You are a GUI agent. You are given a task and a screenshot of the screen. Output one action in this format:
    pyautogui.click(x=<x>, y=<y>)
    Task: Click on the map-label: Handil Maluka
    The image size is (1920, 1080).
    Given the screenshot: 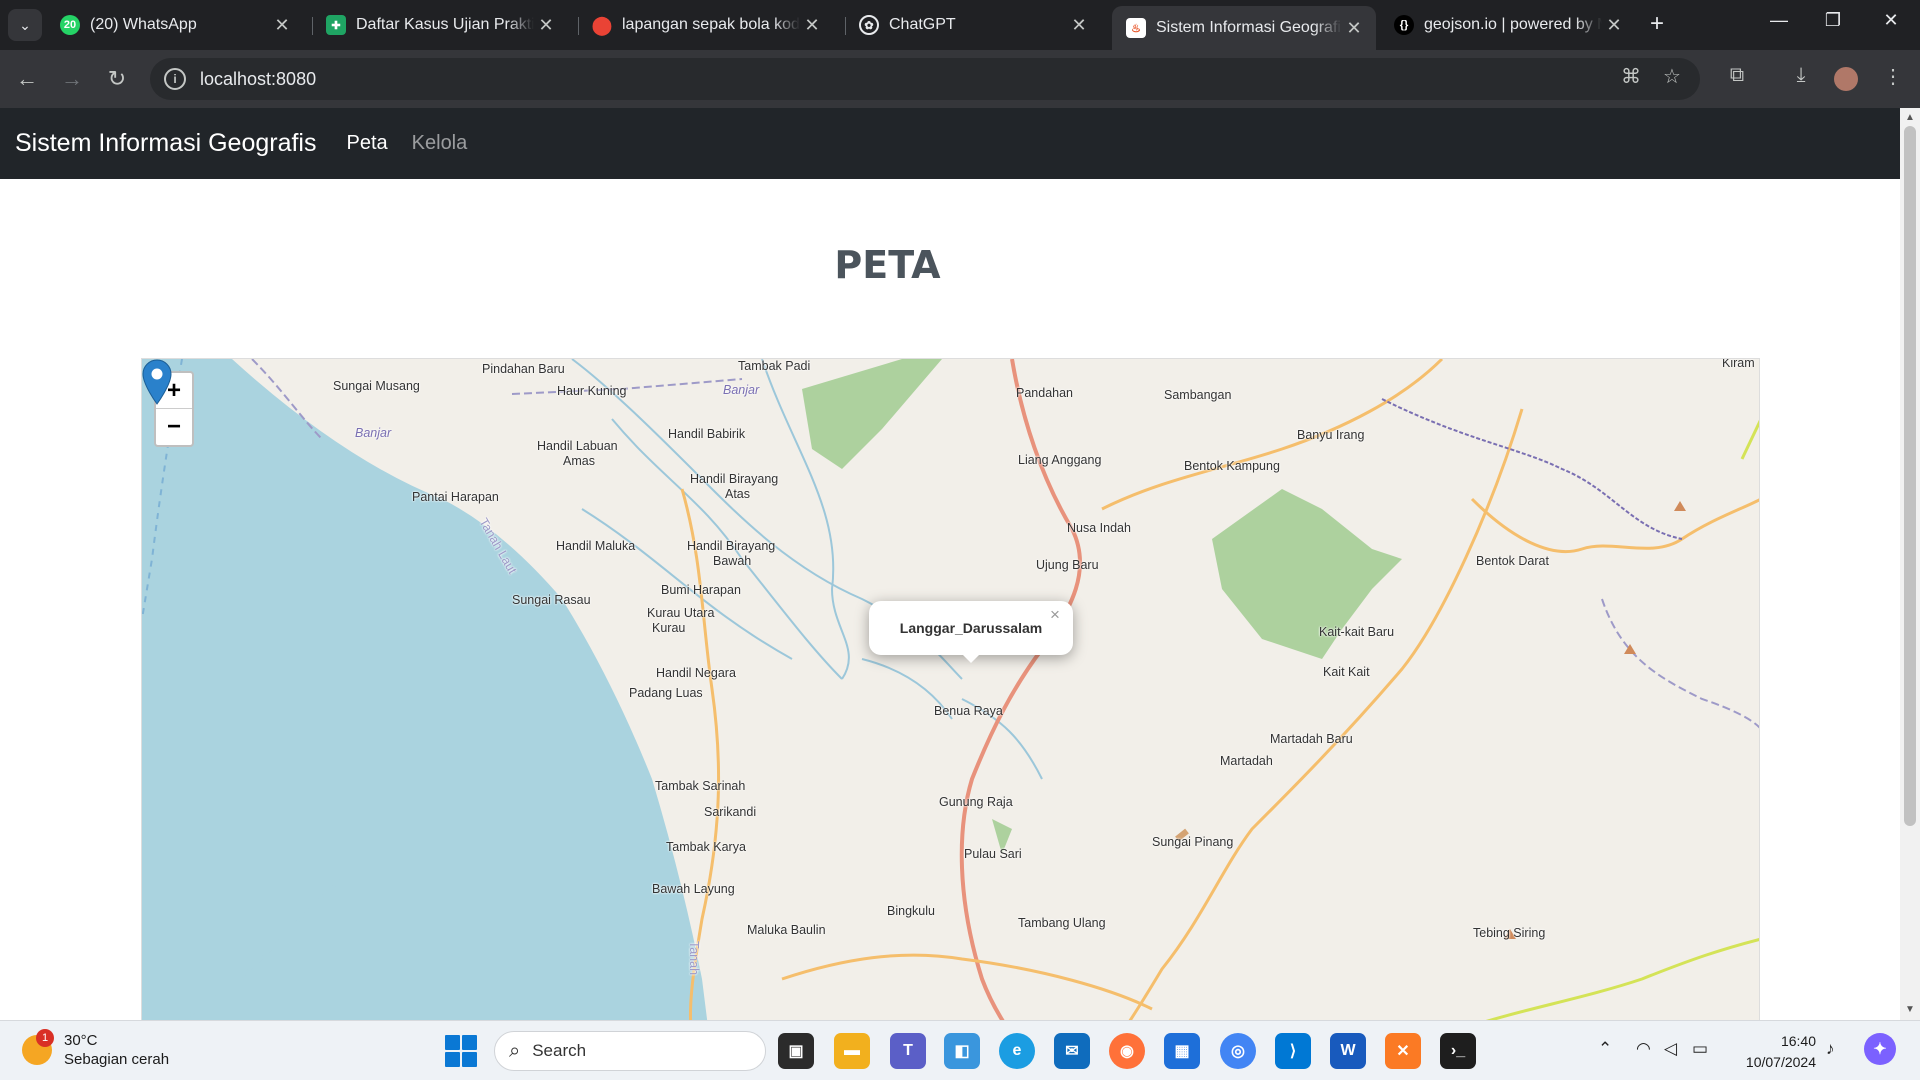 What is the action you would take?
    pyautogui.click(x=596, y=546)
    